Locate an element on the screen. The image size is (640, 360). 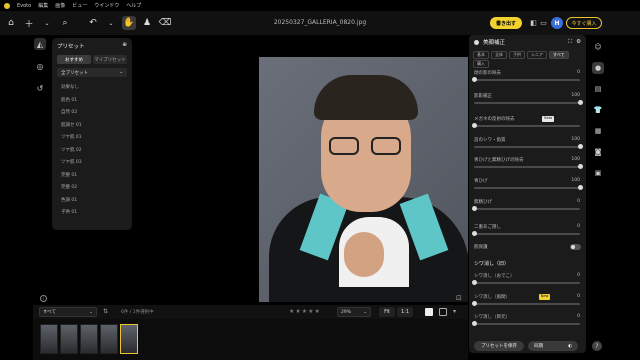
eraser-tool-icon: ⌫ is located at coordinates (165, 23).